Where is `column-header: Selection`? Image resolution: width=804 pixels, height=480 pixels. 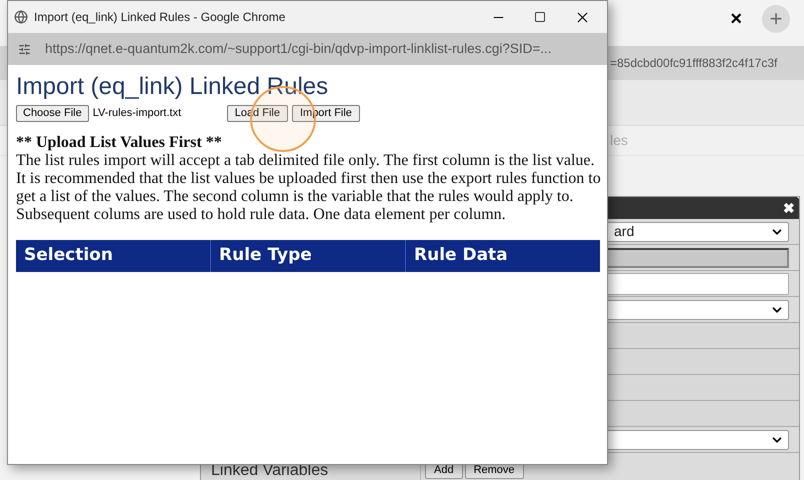 column-header: Selection is located at coordinates (68, 256).